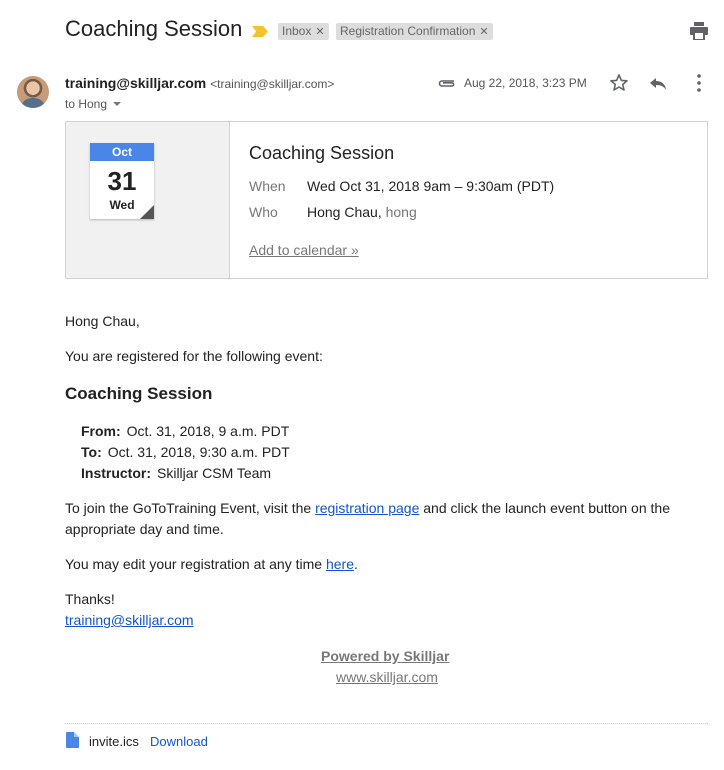 This screenshot has width=724, height=770. Describe the element at coordinates (129, 620) in the screenshot. I see `signature-email-link: training@skilljar.com` at that location.